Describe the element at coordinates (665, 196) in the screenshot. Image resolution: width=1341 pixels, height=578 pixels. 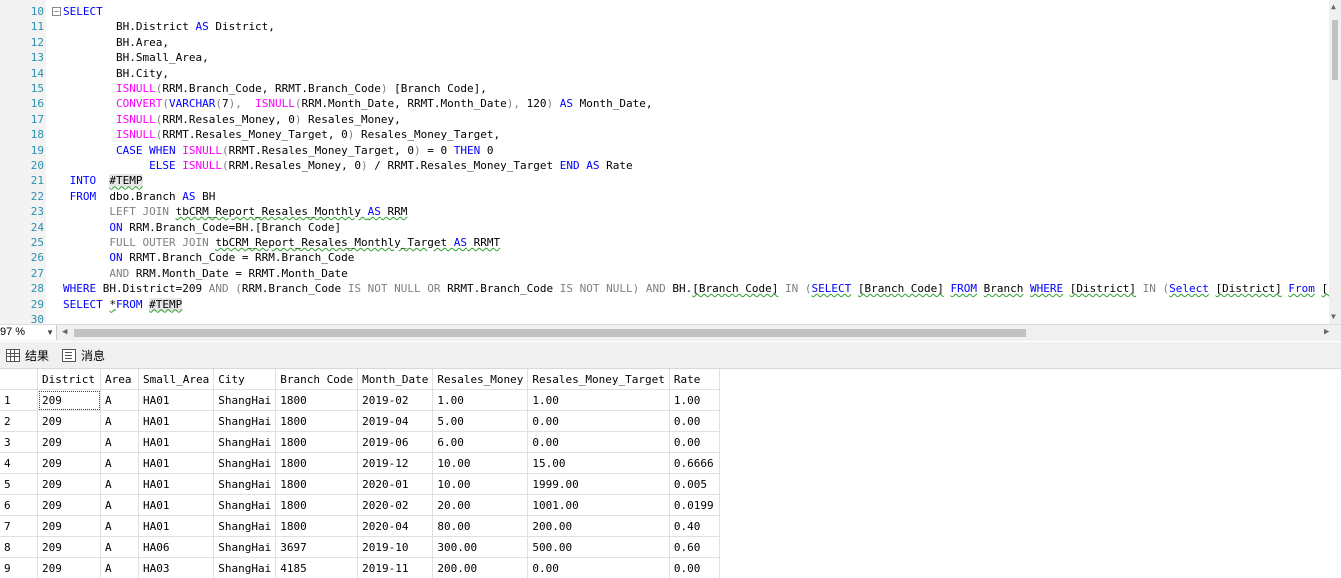
I see `code-line: 22 FROM dbo.Branch AS BH` at that location.